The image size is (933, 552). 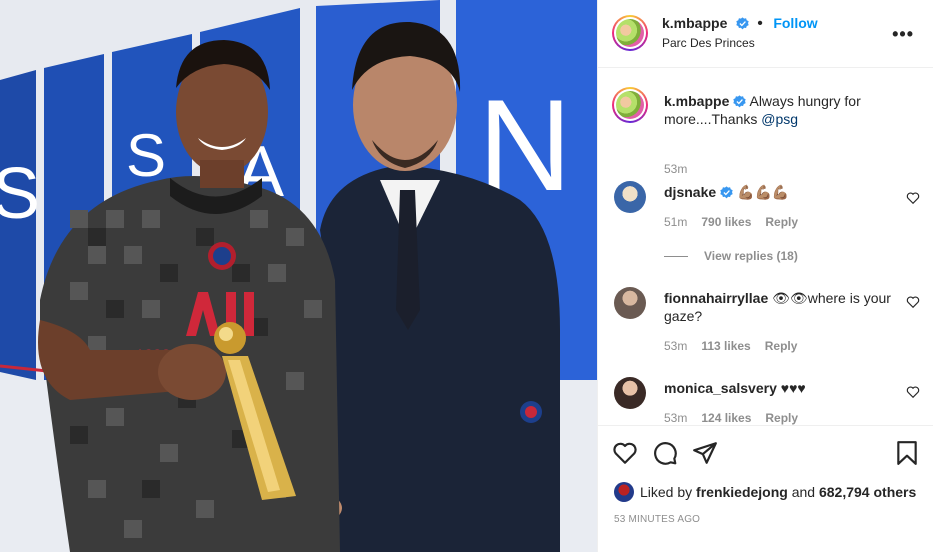 I want to click on comment-meta: 53m 113 likes Reply, so click(x=737, y=346).